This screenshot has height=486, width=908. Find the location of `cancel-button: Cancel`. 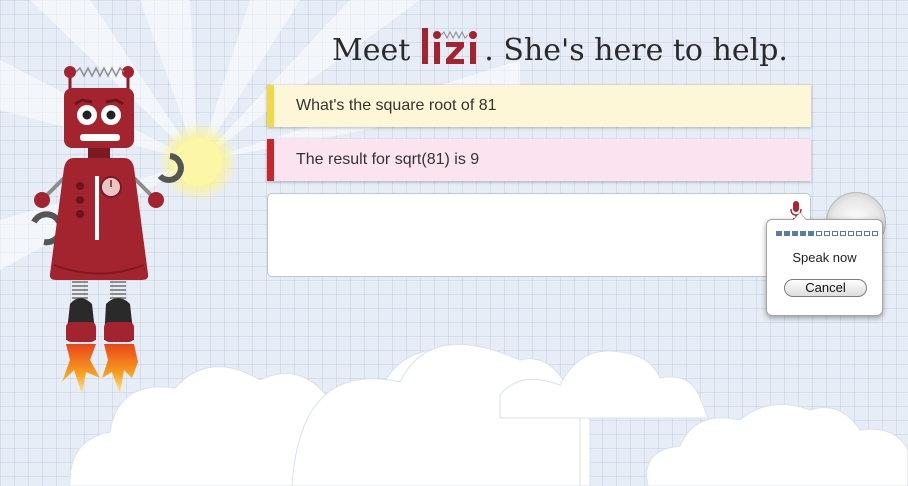

cancel-button: Cancel is located at coordinates (825, 288).